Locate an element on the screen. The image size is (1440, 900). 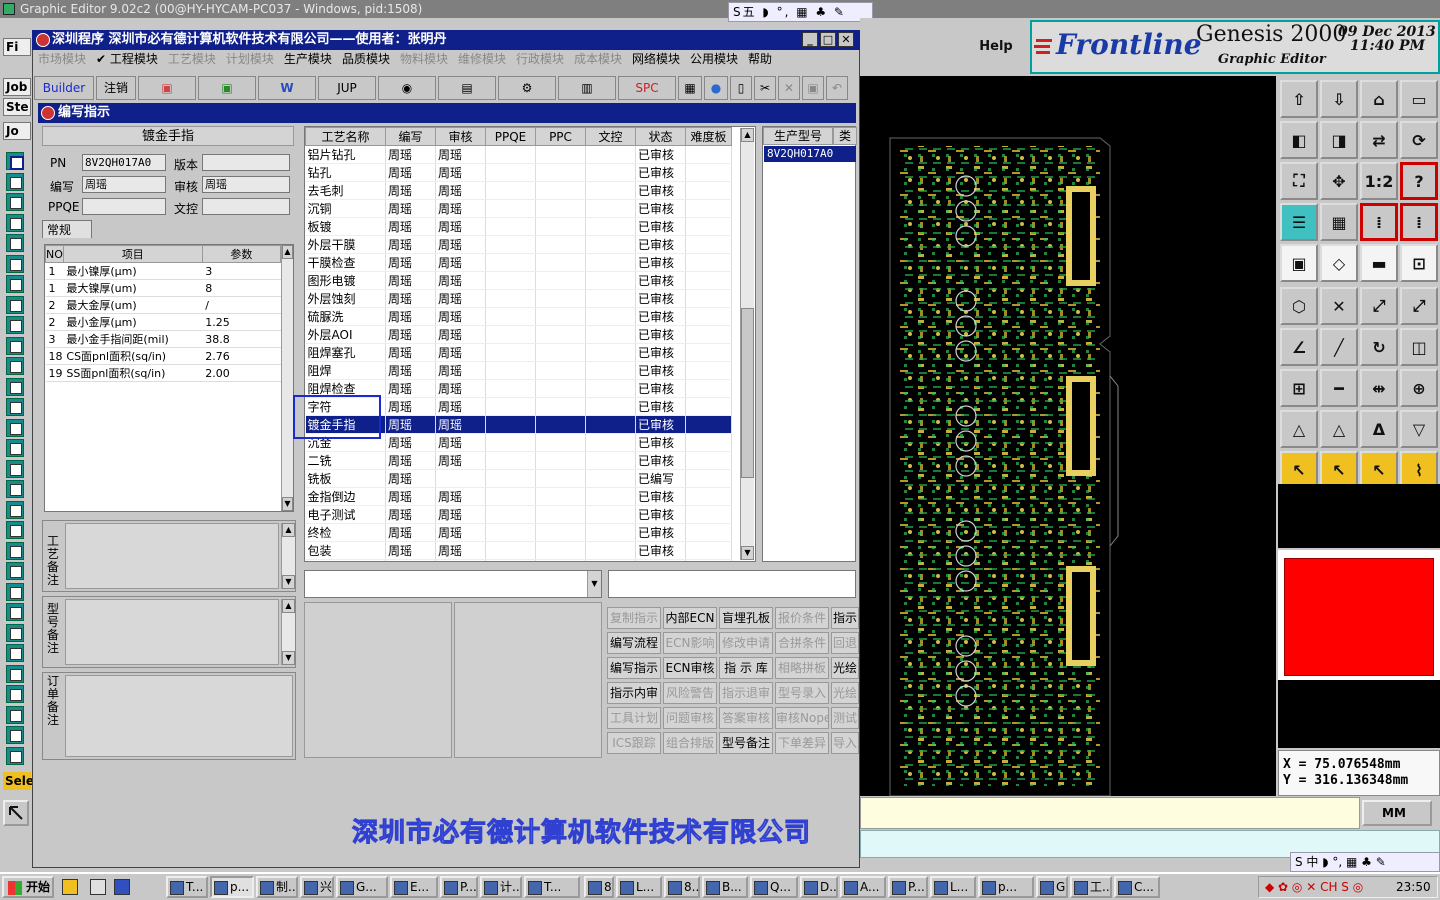
settings-icon: ⚙ is located at coordinates (527, 88).